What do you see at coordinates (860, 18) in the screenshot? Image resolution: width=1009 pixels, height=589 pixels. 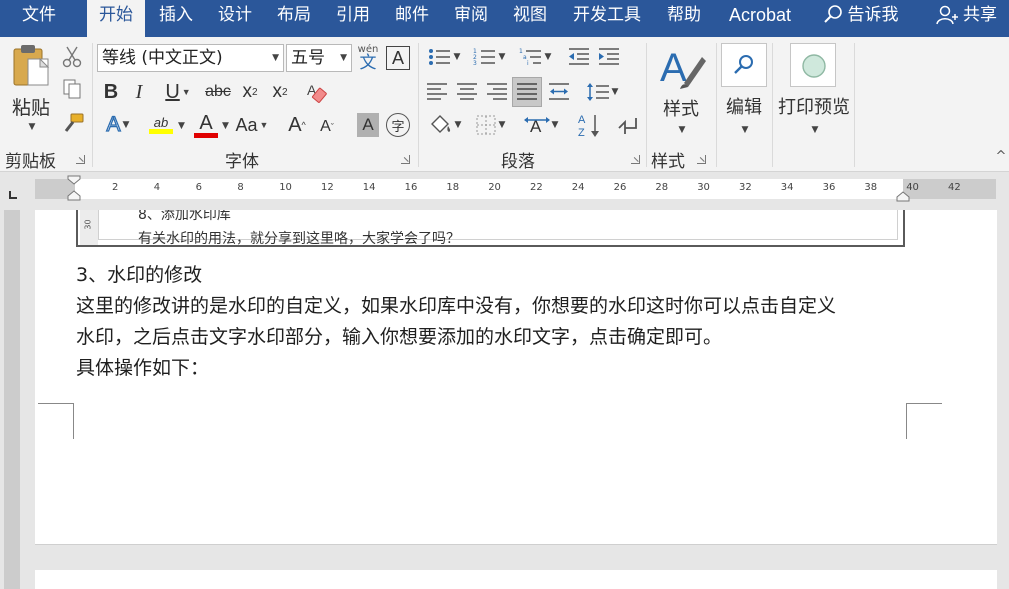 I see `tell-me-box: 告诉我` at bounding box center [860, 18].